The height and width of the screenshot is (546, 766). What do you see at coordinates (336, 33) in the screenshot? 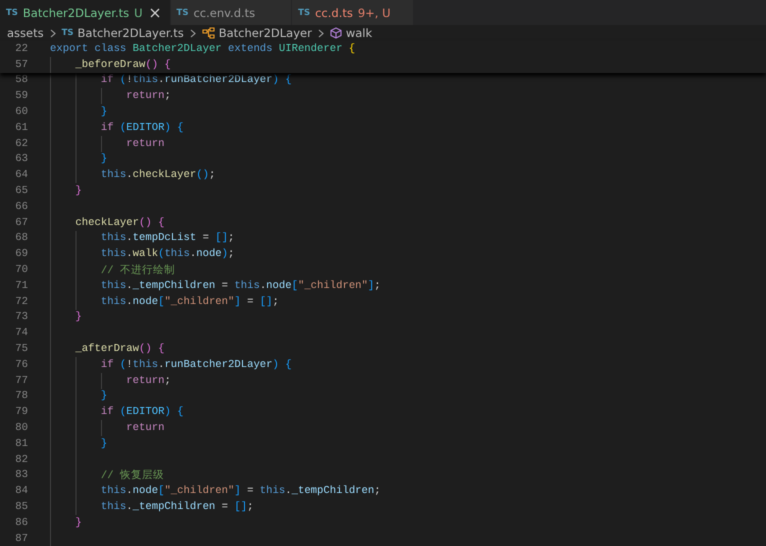
I see `cube-icon` at bounding box center [336, 33].